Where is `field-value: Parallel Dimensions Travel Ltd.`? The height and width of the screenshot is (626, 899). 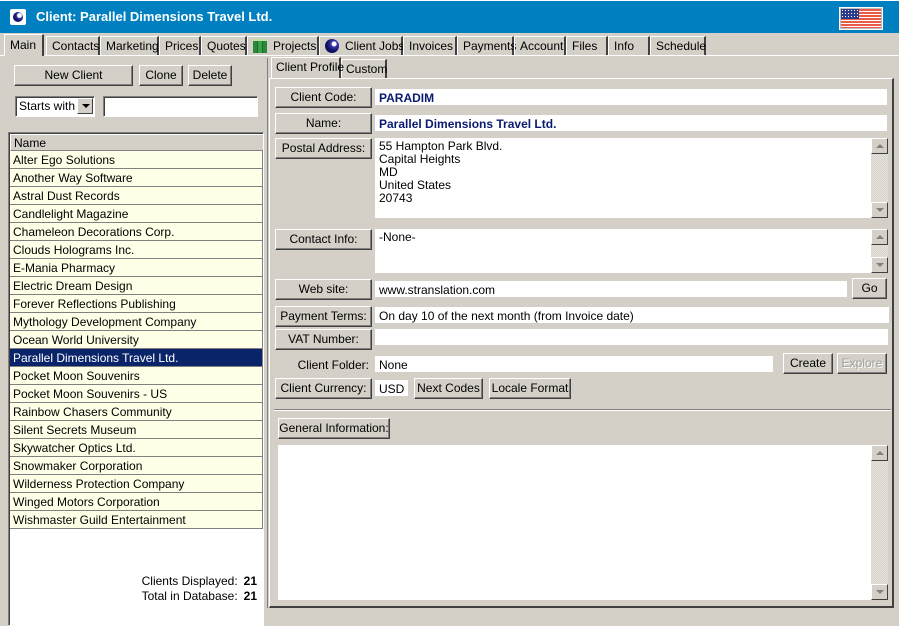 field-value: Parallel Dimensions Travel Ltd. is located at coordinates (468, 124).